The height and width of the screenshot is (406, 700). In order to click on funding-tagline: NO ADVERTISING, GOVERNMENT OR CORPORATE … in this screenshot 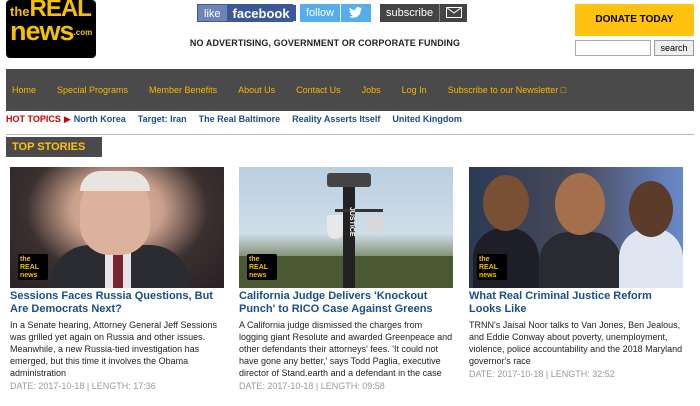, I will do `click(325, 43)`.